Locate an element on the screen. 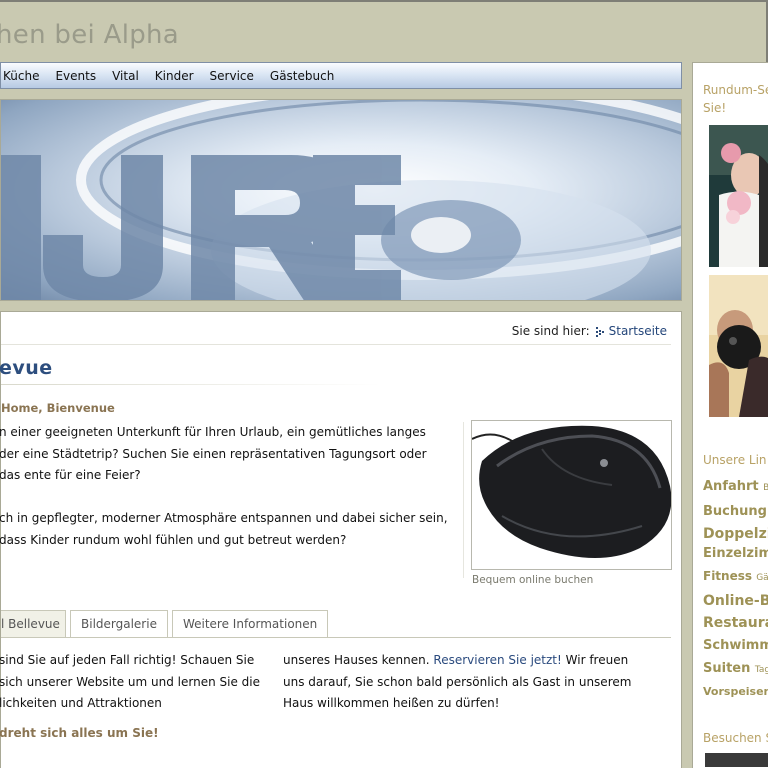 The image size is (768, 768). sidebar-link-suiten-tag: Tag is located at coordinates (761, 670).